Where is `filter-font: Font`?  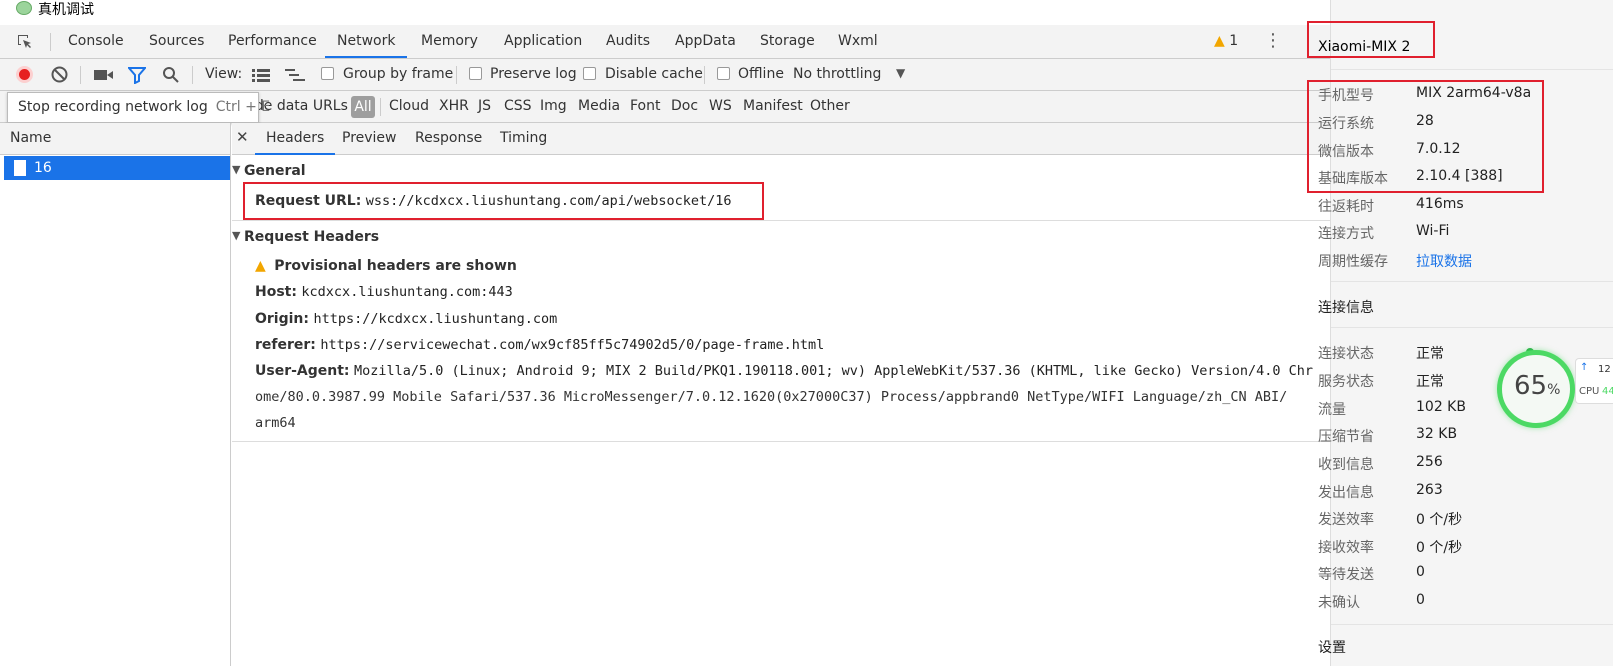
filter-font: Font is located at coordinates (645, 106).